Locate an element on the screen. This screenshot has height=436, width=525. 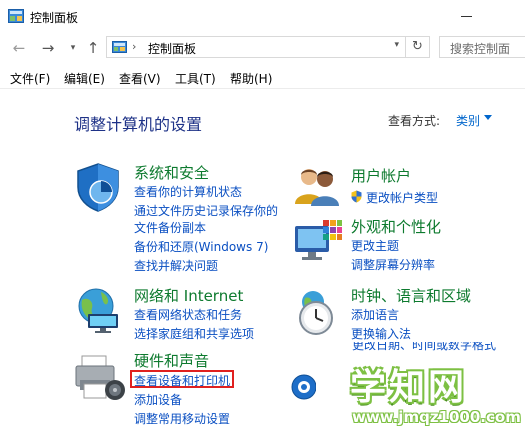
category-clock-region: 时钟、语言和区域 is located at coordinates (411, 295).